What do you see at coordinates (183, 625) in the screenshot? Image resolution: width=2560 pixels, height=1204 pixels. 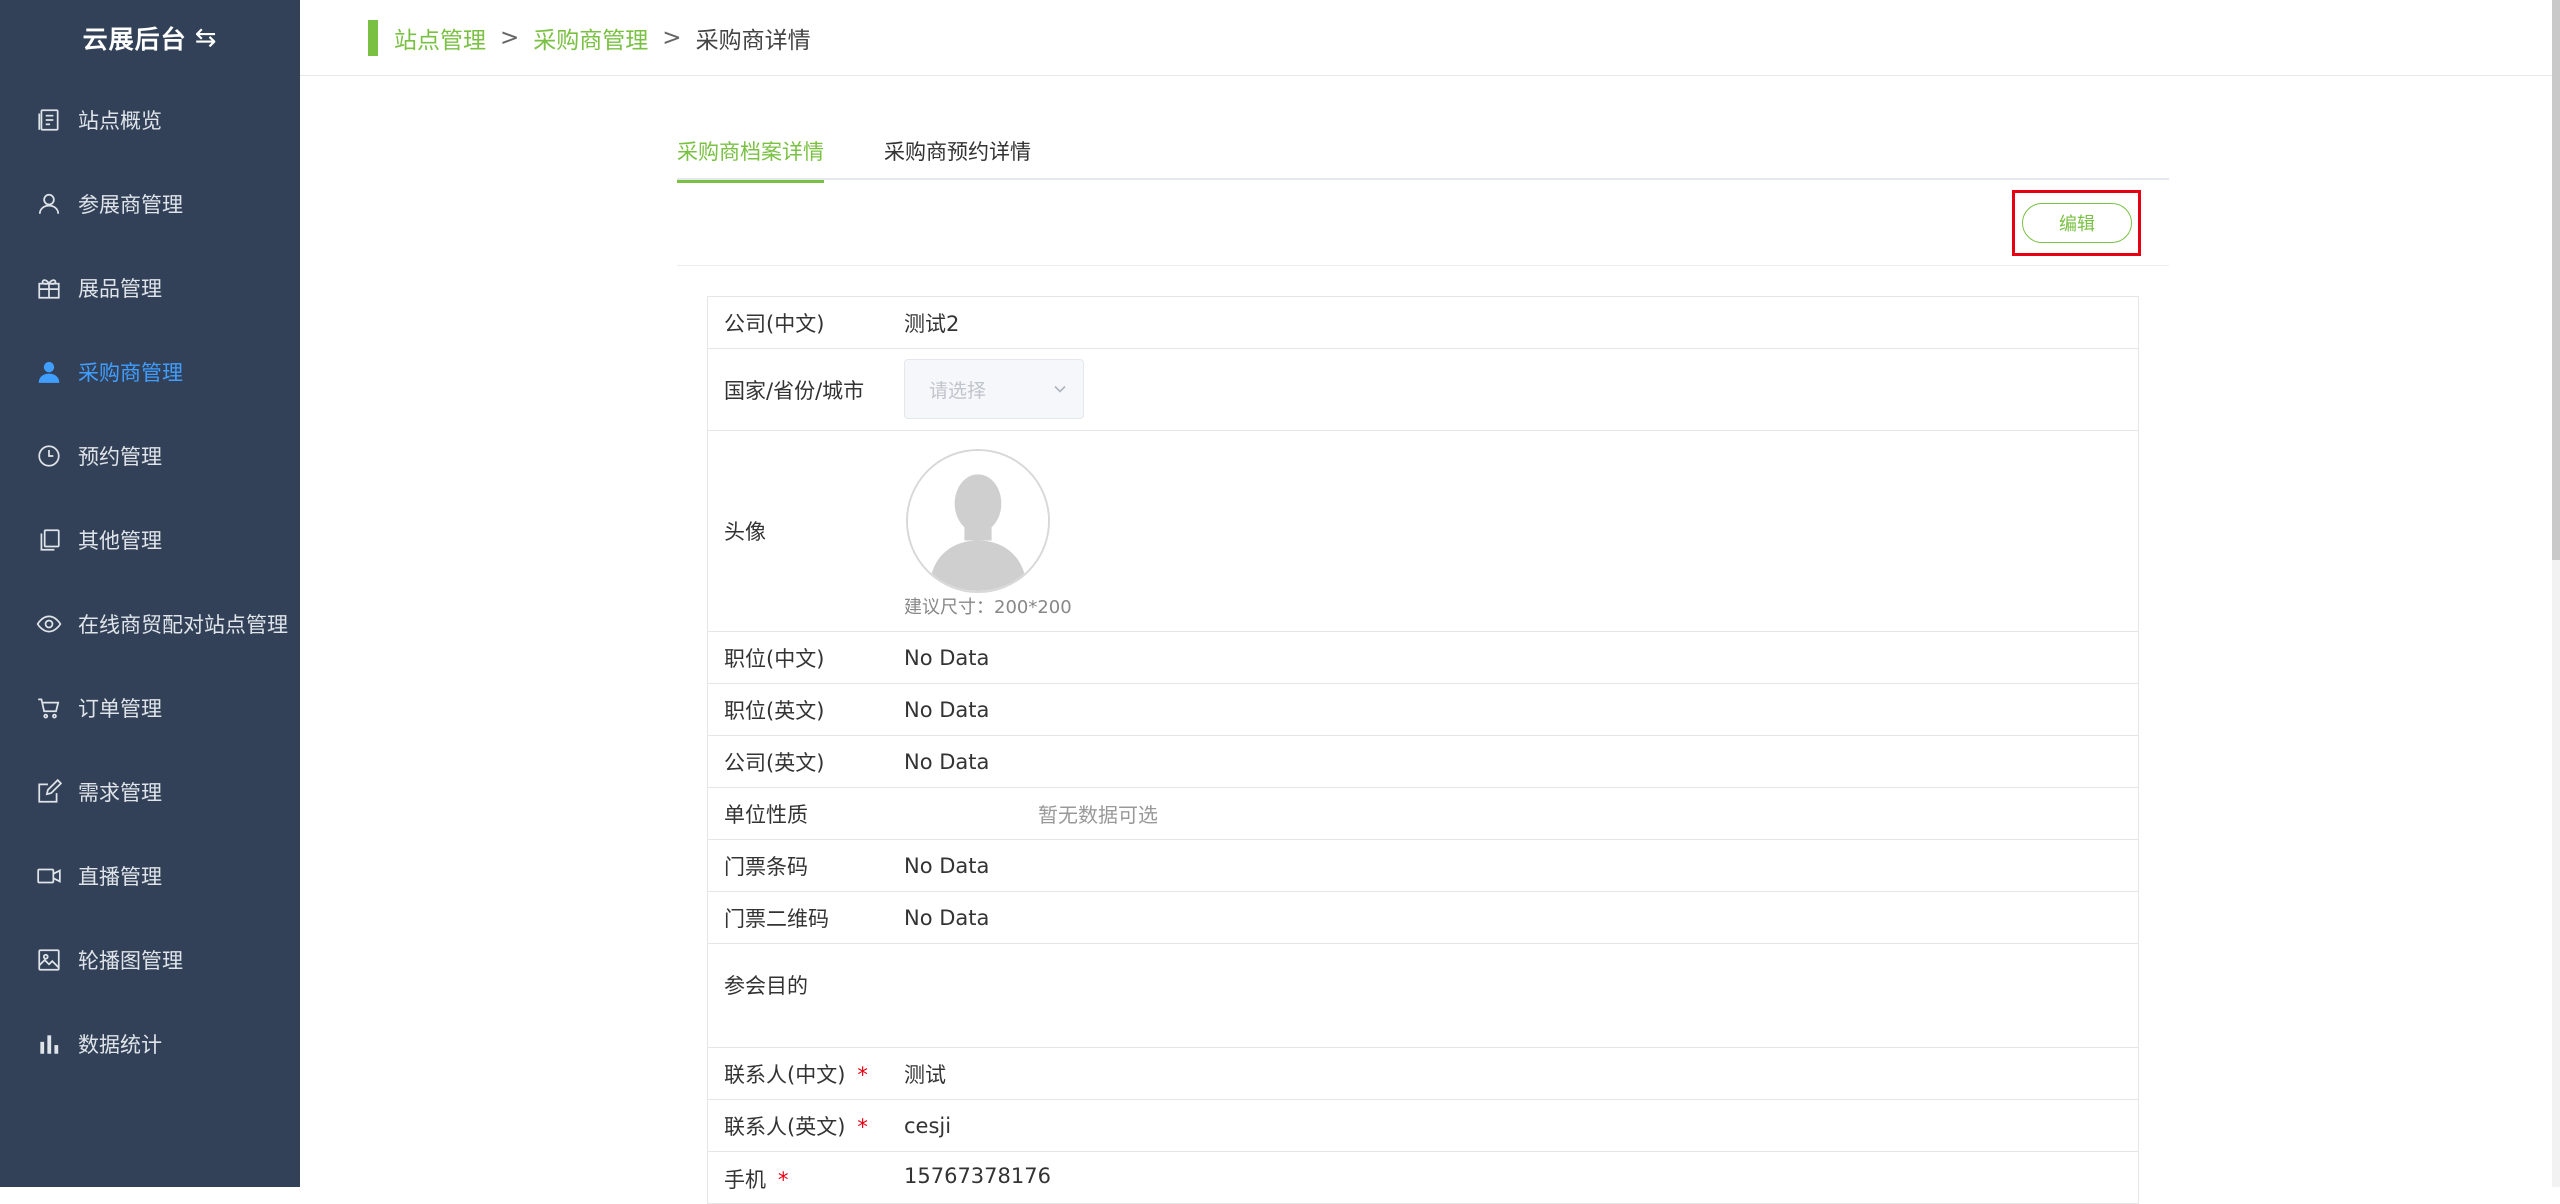 I see `sidebar-item-label: 在线商贸配对站点管理` at bounding box center [183, 625].